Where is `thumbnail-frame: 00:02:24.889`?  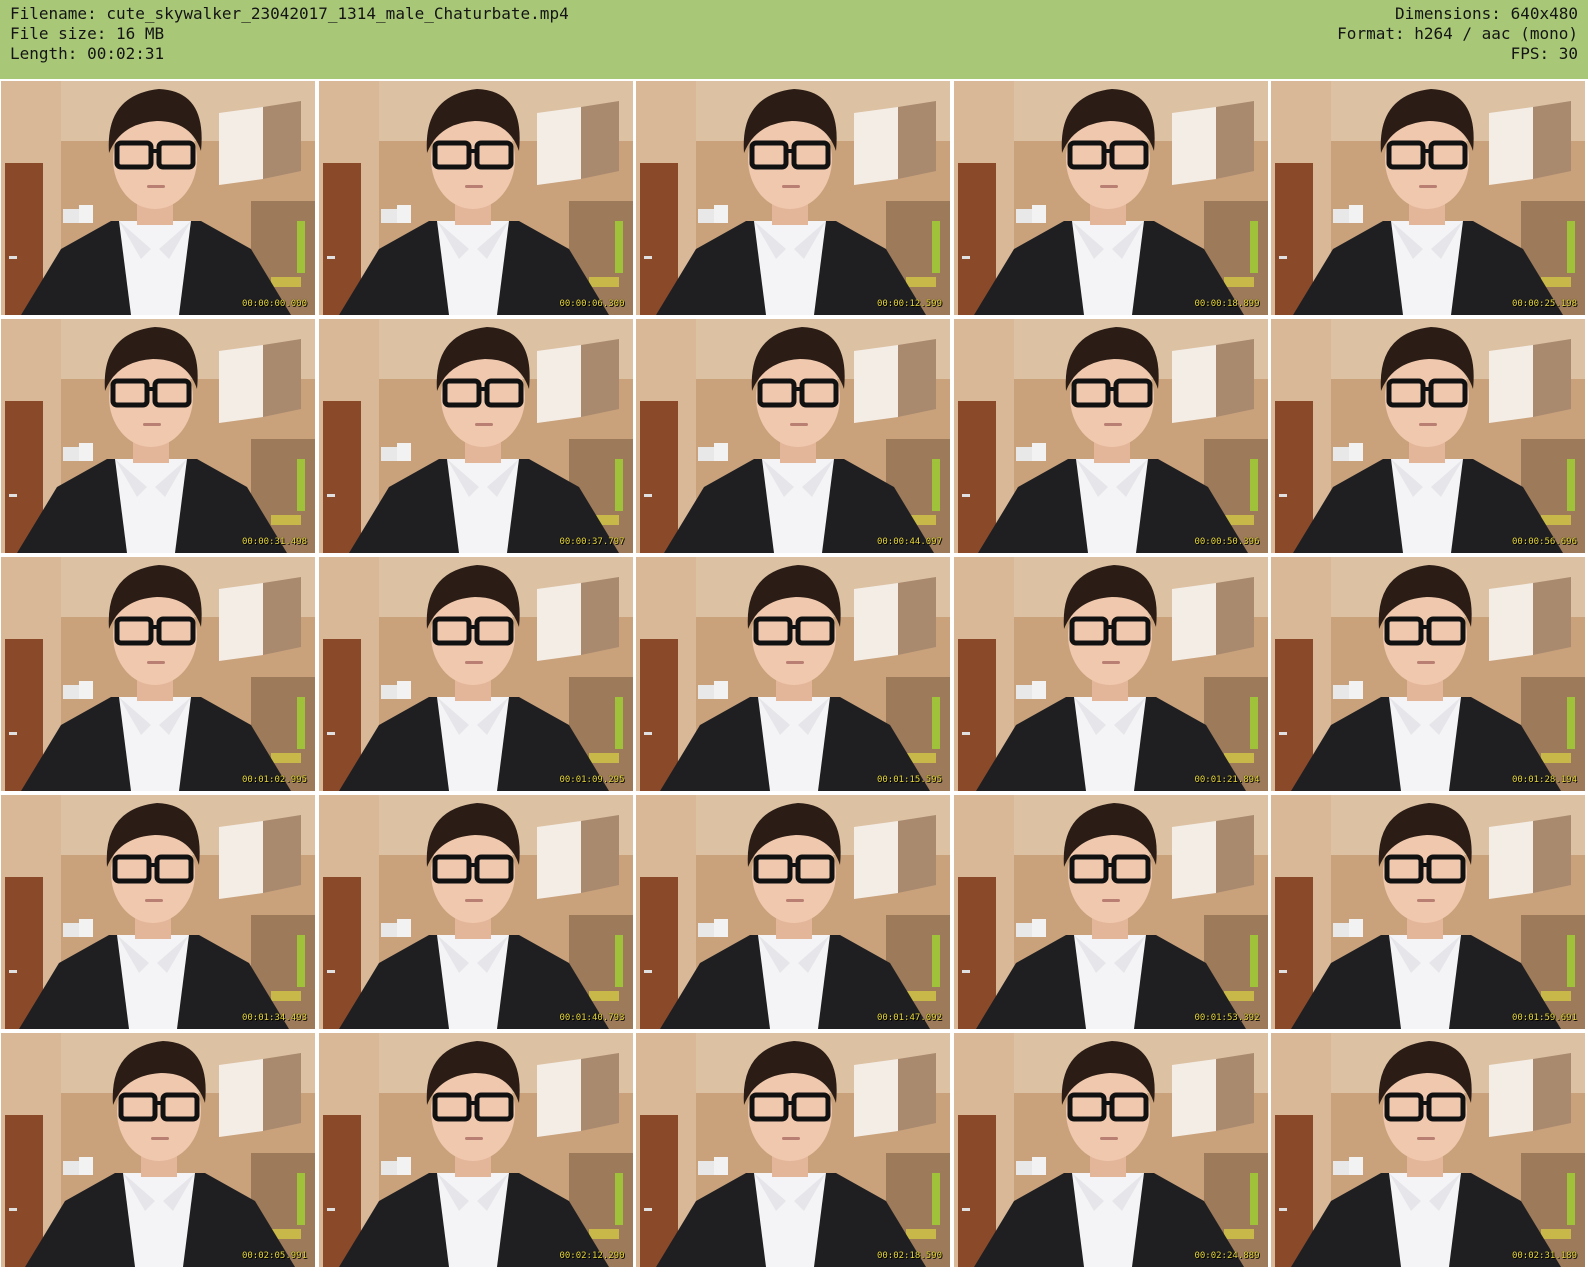
thumbnail-frame: 00:02:24.889 is located at coordinates (1110, 1150).